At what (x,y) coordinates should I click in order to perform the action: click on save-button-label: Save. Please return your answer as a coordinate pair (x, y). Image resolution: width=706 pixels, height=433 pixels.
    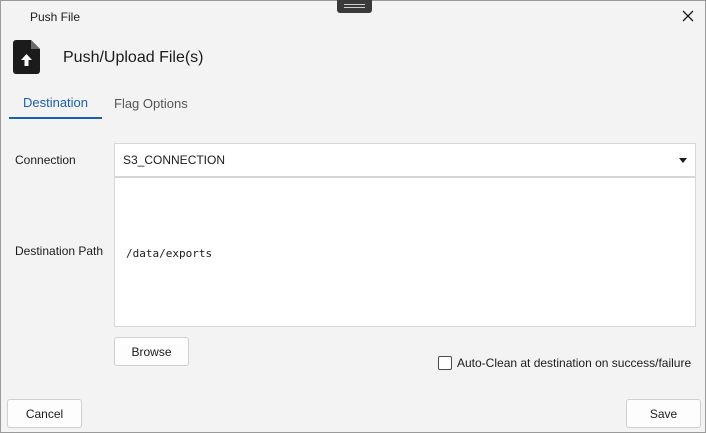
    Looking at the image, I should click on (663, 413).